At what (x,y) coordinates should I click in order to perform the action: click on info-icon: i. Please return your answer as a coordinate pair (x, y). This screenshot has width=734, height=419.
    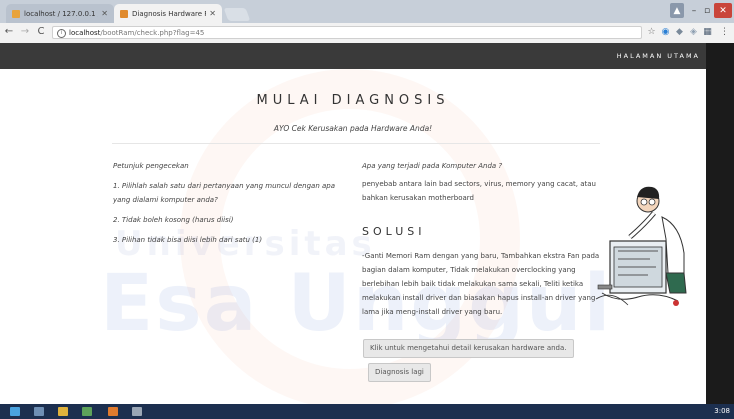
    Looking at the image, I should click on (61, 33).